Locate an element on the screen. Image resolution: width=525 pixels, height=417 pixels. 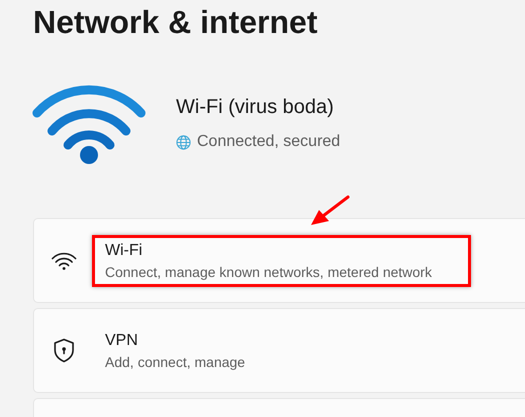
setting-description: Add, connect, manage is located at coordinates (175, 362).